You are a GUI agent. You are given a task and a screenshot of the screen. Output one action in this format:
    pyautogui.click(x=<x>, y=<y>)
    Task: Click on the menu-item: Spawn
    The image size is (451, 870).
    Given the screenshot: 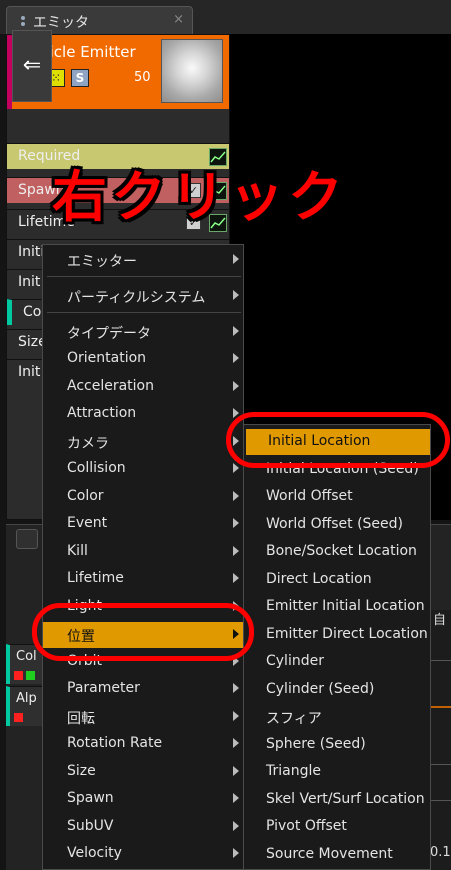 What is the action you would take?
    pyautogui.click(x=143, y=799)
    